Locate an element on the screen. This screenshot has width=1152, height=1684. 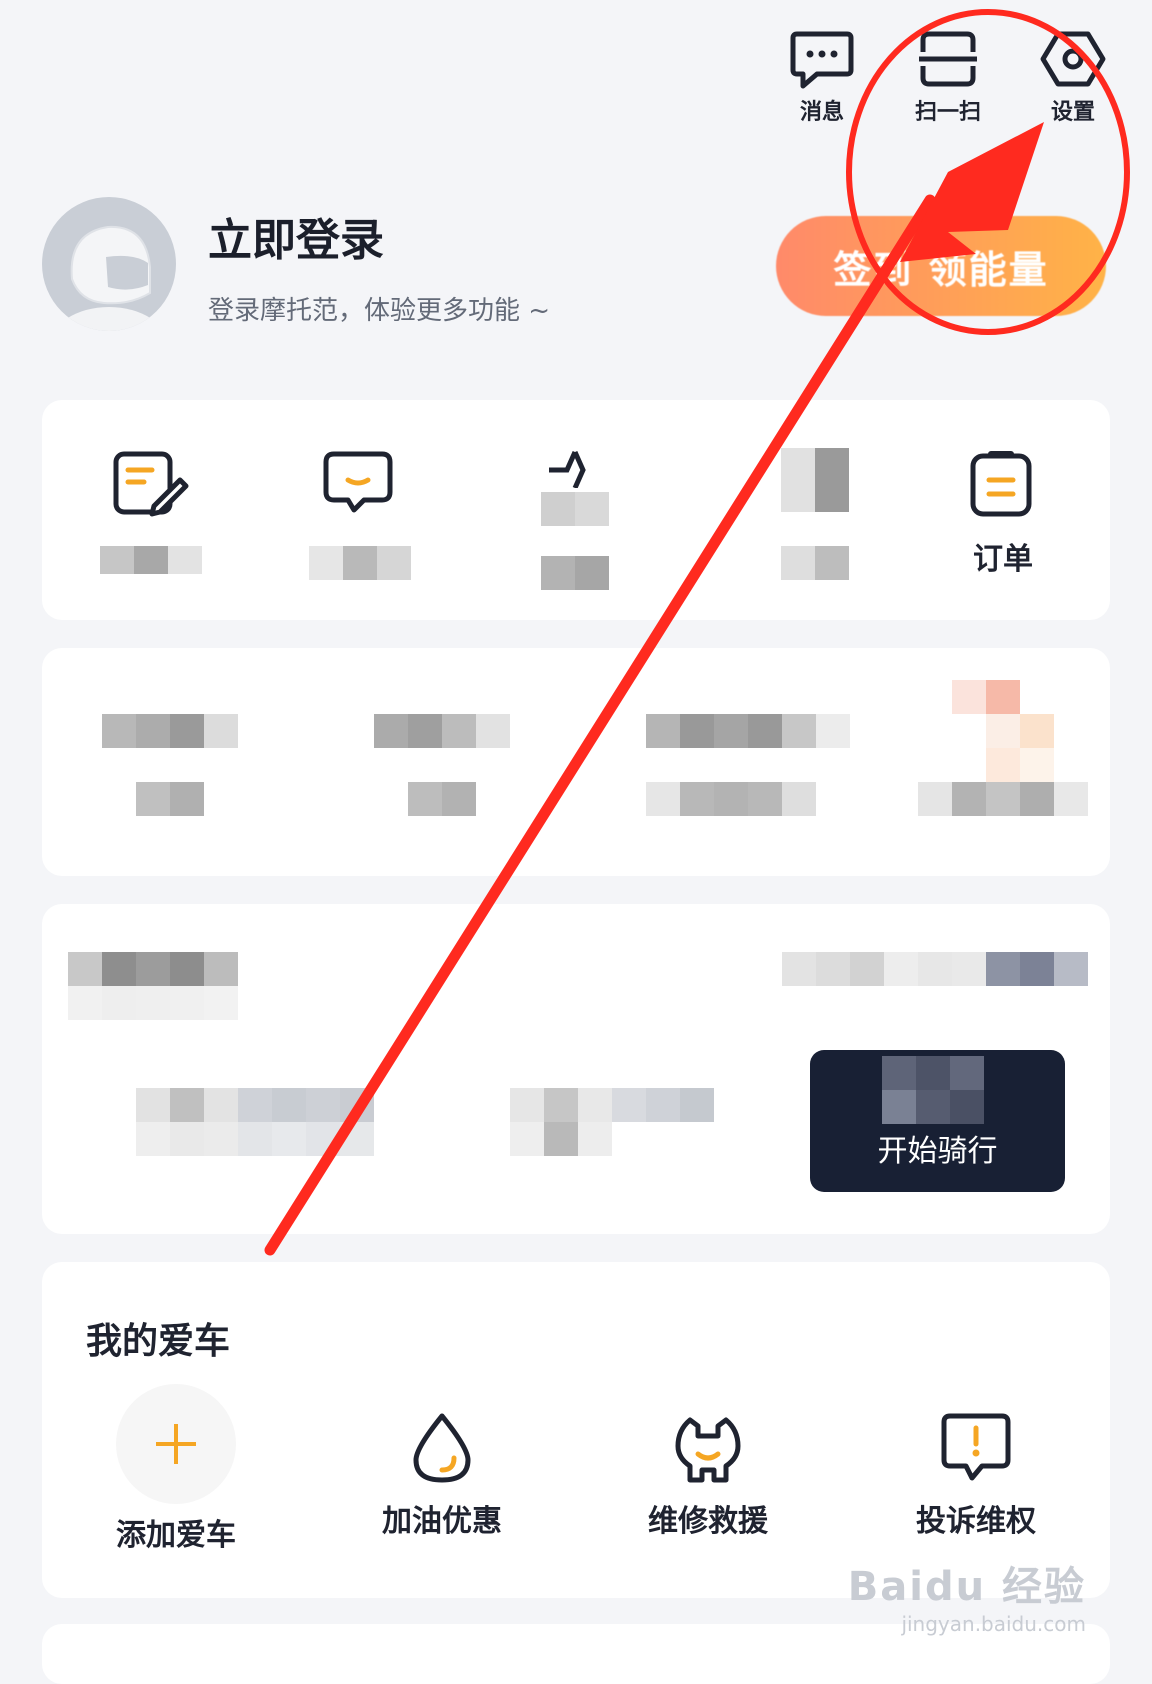
complaint-button: 投诉维权 is located at coordinates (976, 1475).